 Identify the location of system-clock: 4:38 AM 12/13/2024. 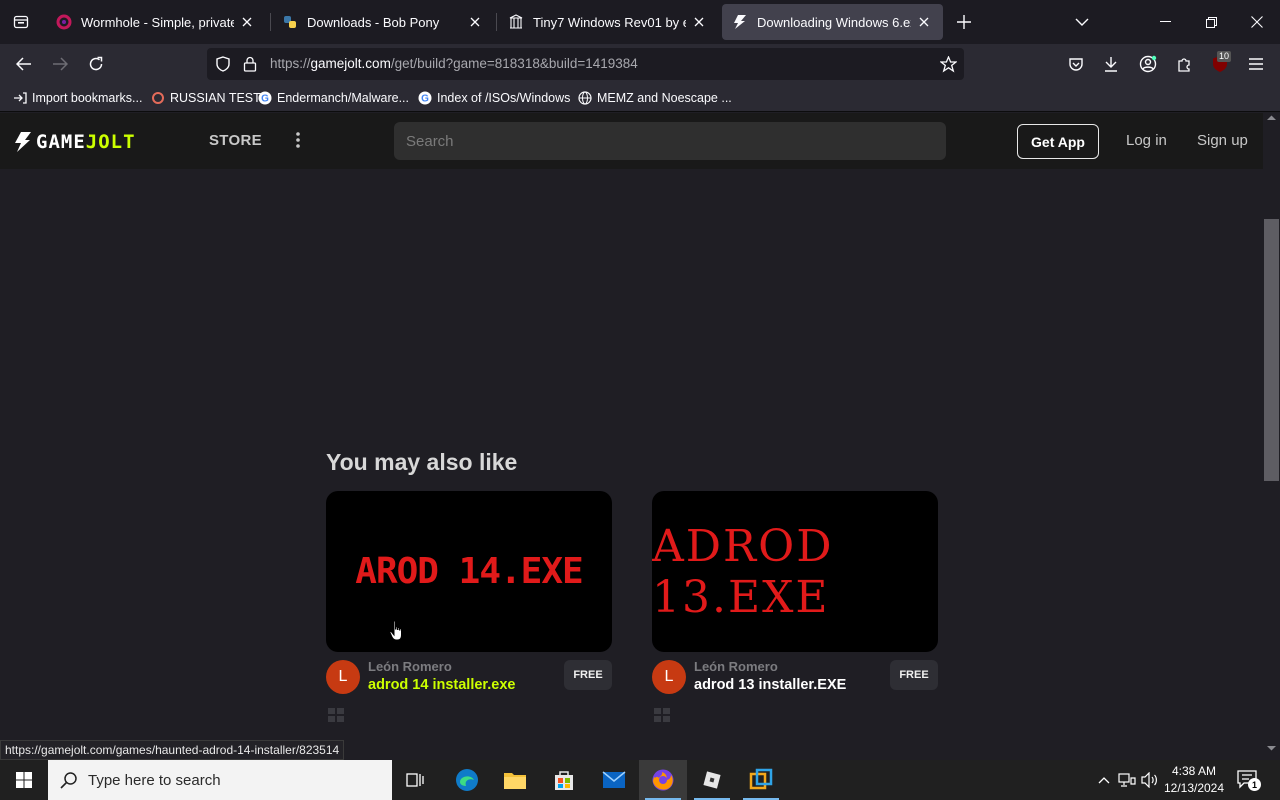
(1194, 780).